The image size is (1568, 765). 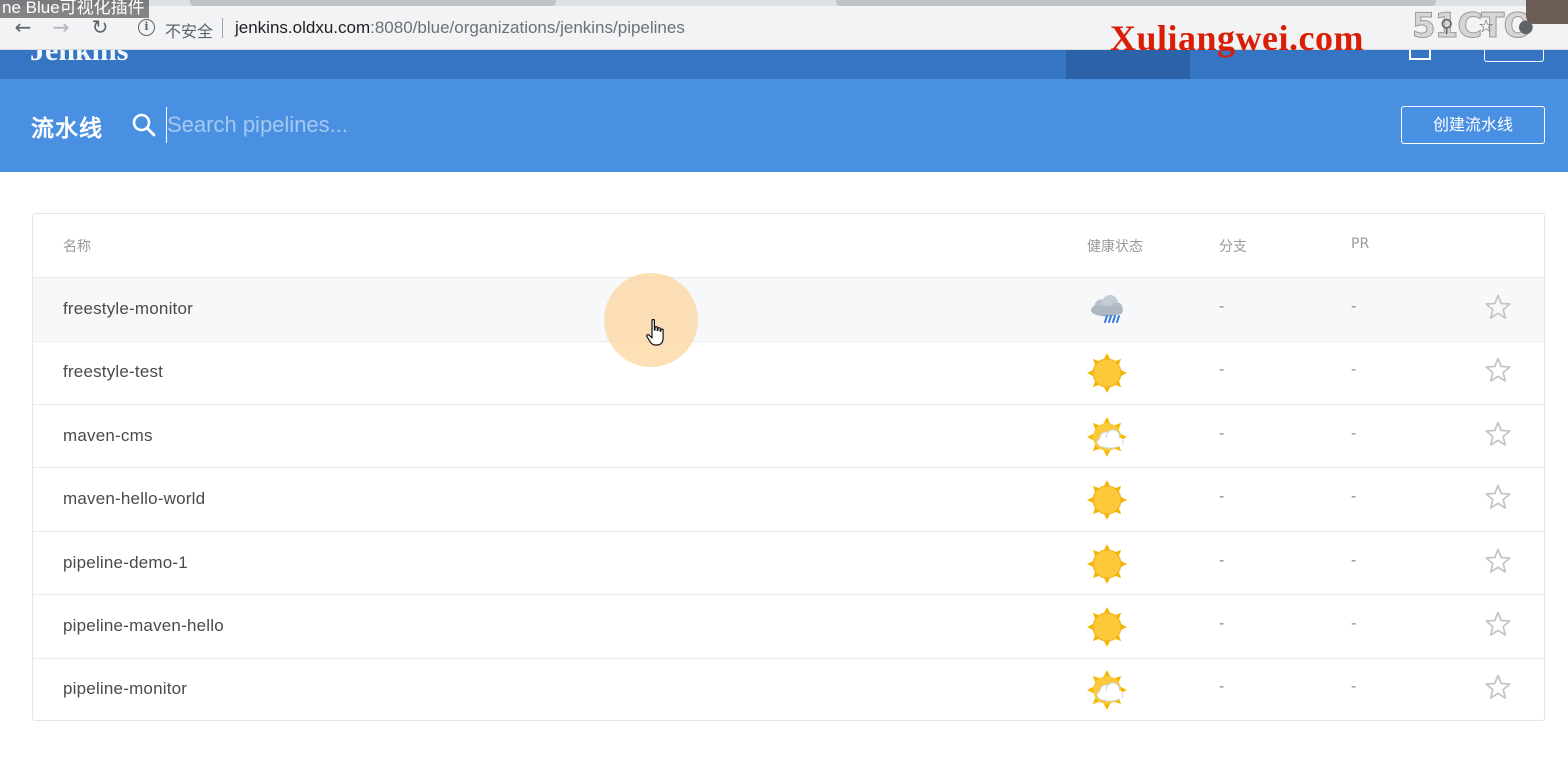 I want to click on pipeline-name-link: maven-hello-world, so click(x=134, y=499).